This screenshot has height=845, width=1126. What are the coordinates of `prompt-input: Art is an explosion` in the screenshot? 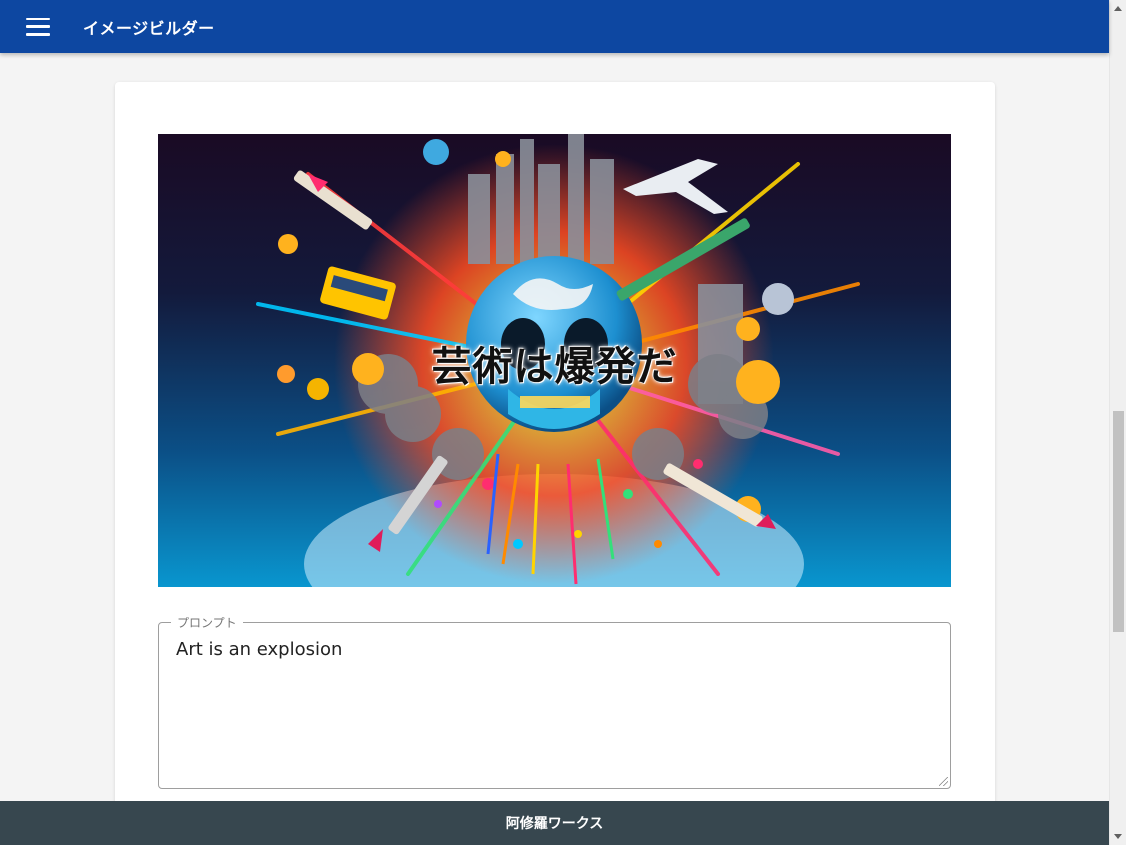 It's located at (556, 709).